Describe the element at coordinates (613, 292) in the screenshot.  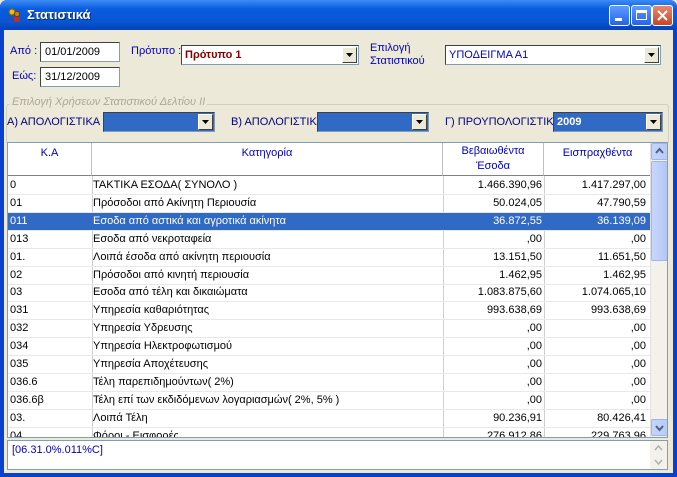
I see `cell-collected: 1.074.065,10` at that location.